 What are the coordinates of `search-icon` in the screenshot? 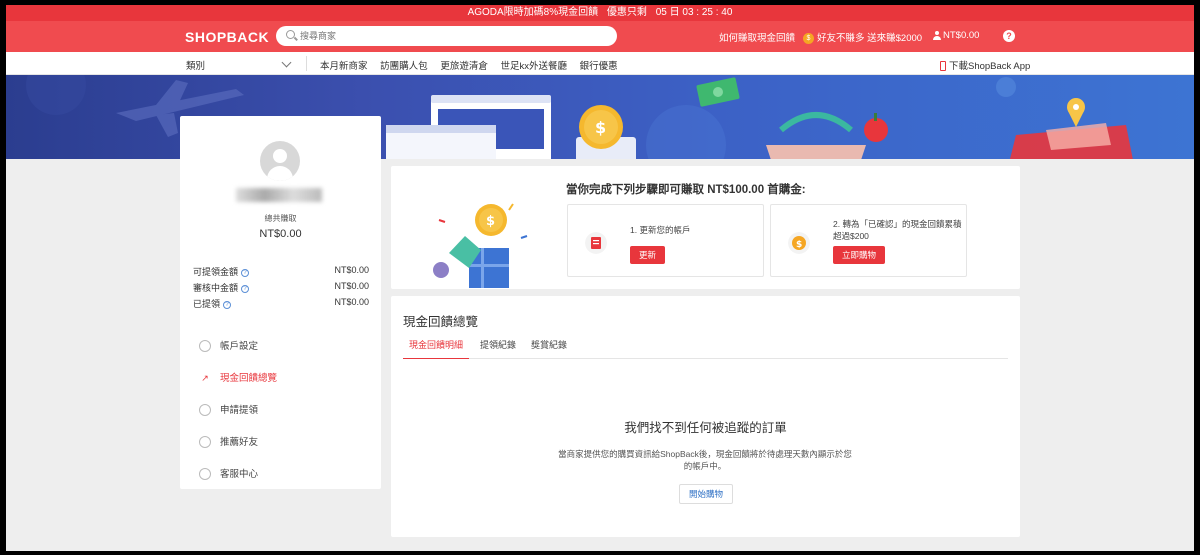 It's located at (290, 34).